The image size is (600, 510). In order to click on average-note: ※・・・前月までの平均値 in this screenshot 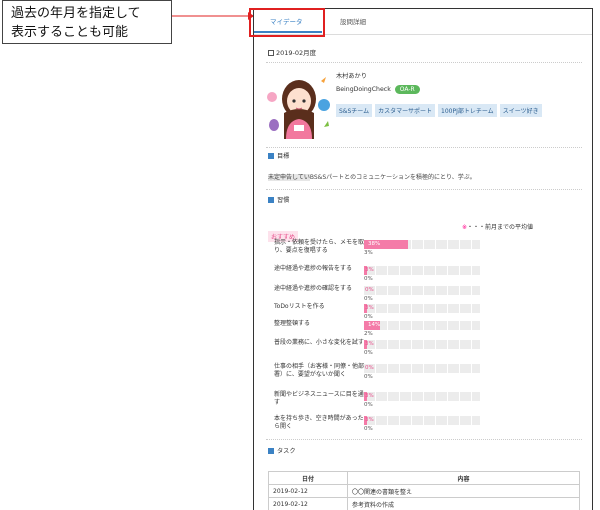, I will do `click(497, 226)`.